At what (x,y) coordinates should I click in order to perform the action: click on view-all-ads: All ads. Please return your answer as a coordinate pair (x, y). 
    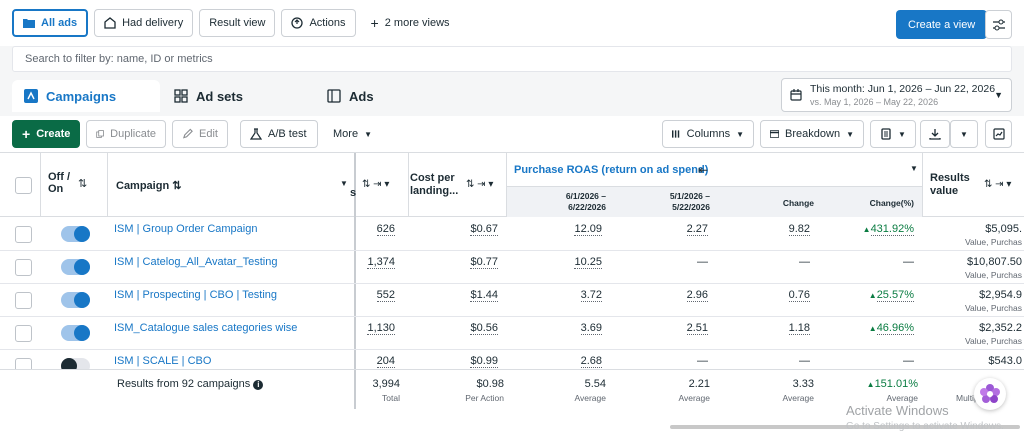
    Looking at the image, I should click on (50, 23).